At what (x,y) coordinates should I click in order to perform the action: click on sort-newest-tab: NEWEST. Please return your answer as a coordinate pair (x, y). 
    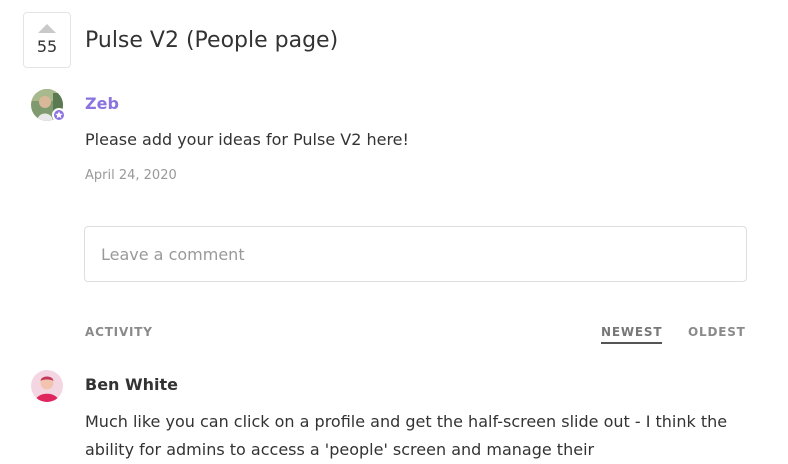
    Looking at the image, I should click on (632, 333).